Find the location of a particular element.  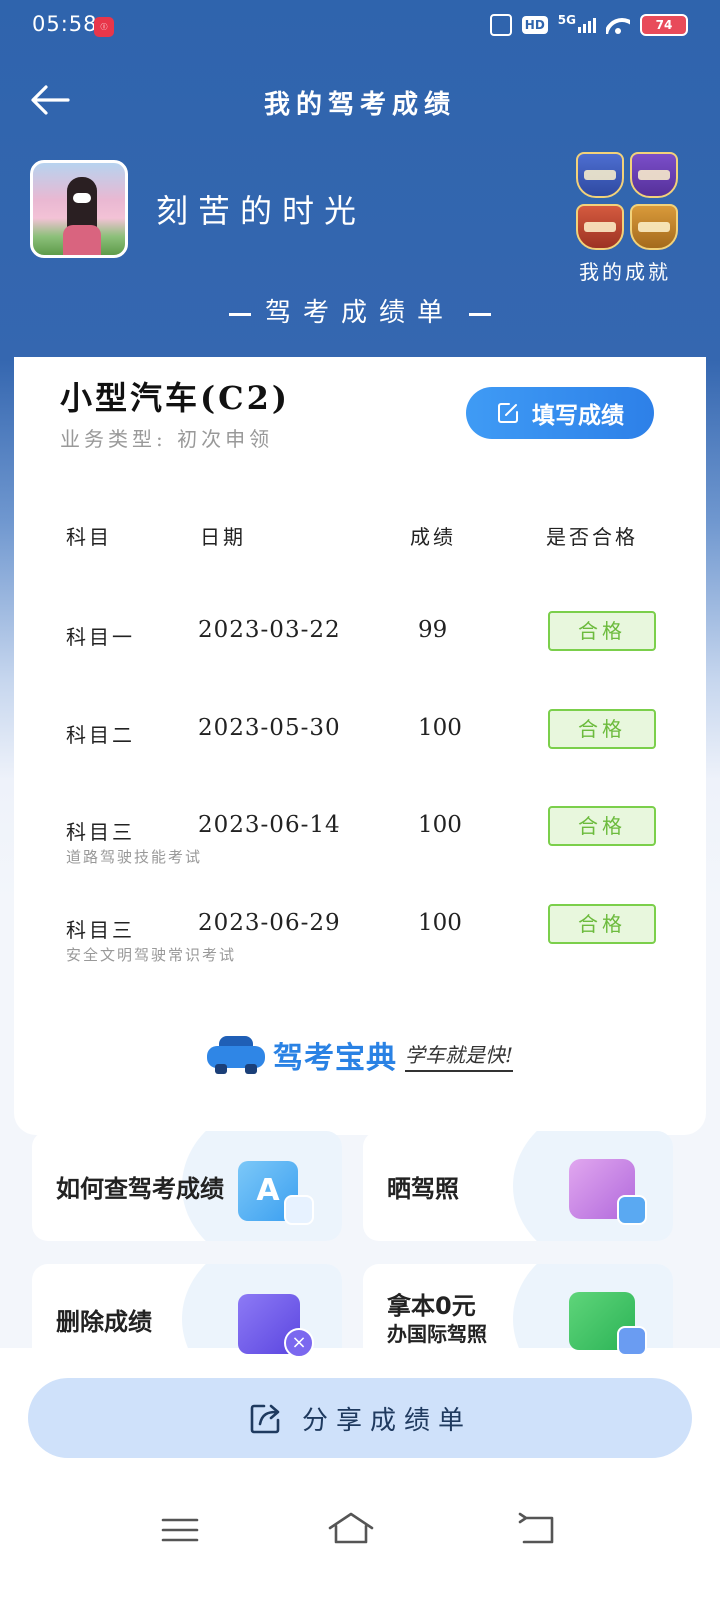

share-report-button: 分享成绩单 is located at coordinates (360, 1418).